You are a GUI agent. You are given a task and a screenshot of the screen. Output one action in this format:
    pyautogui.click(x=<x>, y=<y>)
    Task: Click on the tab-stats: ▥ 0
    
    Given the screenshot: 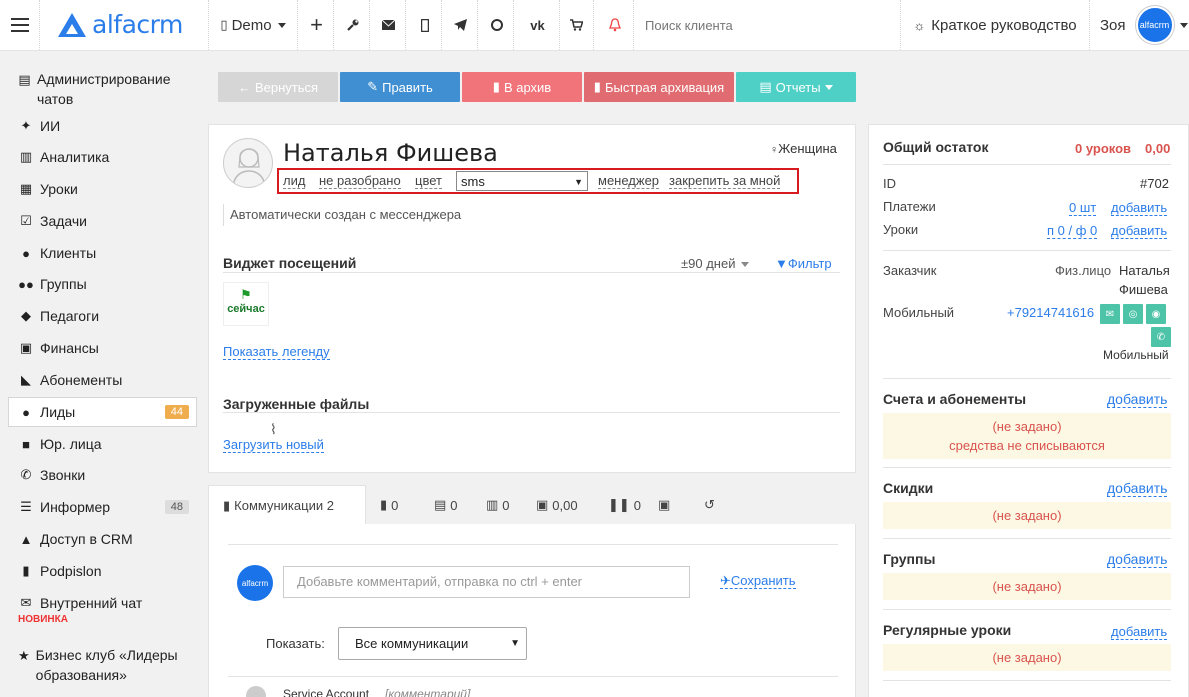 What is the action you would take?
    pyautogui.click(x=498, y=505)
    